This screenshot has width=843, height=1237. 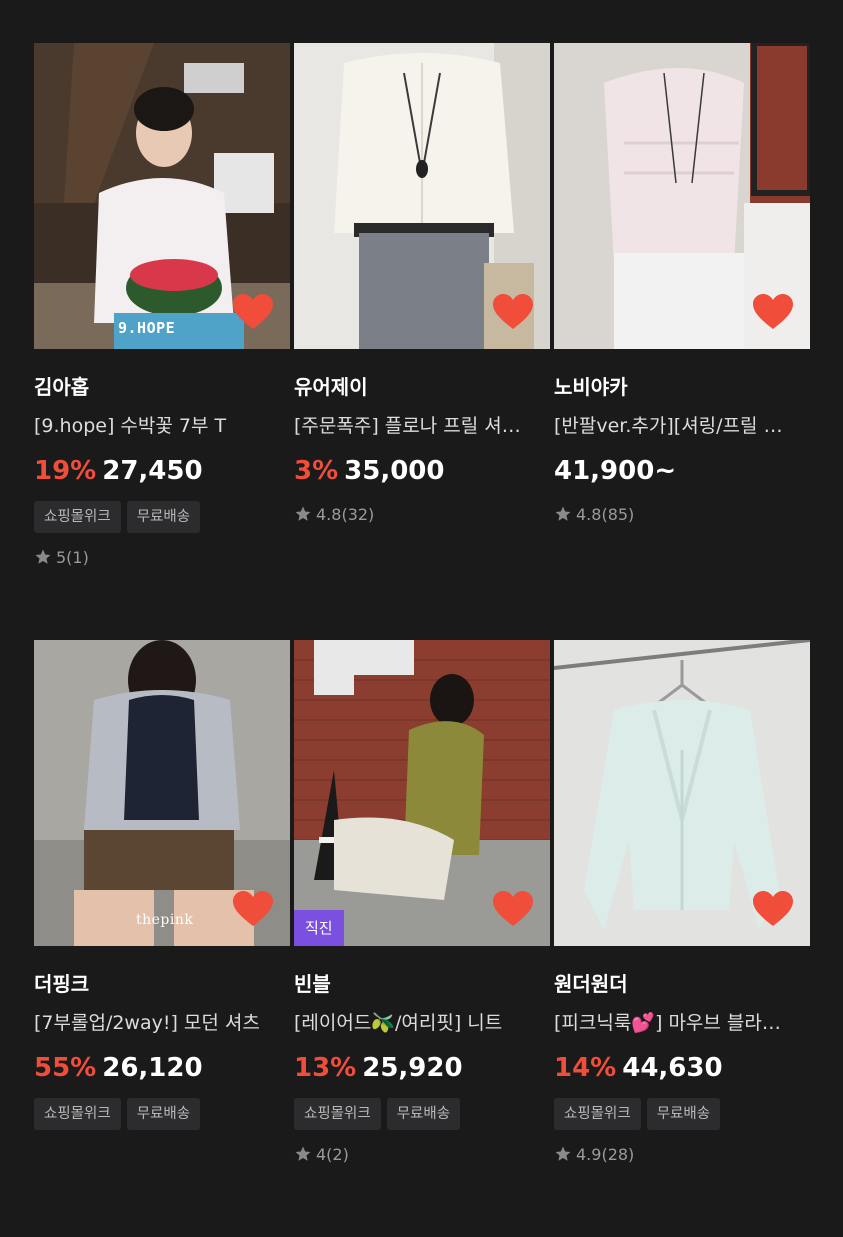 What do you see at coordinates (682, 1154) in the screenshot?
I see `rating: 4.9(28)` at bounding box center [682, 1154].